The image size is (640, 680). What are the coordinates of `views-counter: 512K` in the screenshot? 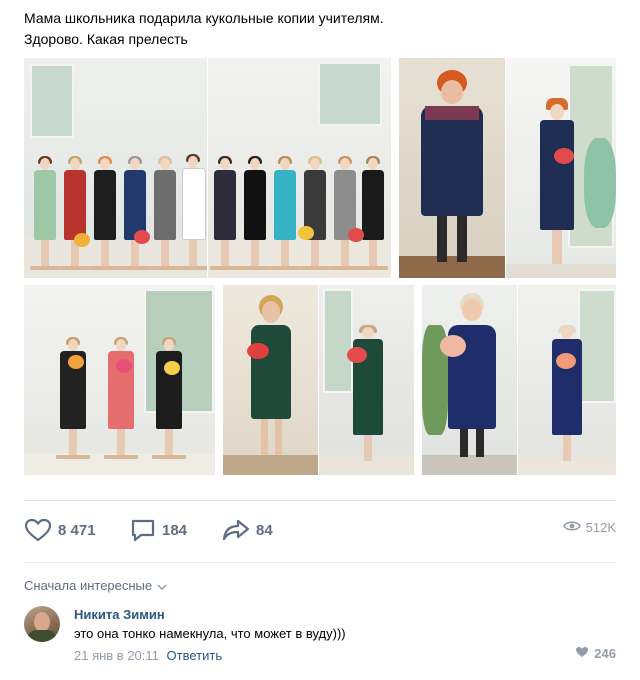 It's located at (589, 527).